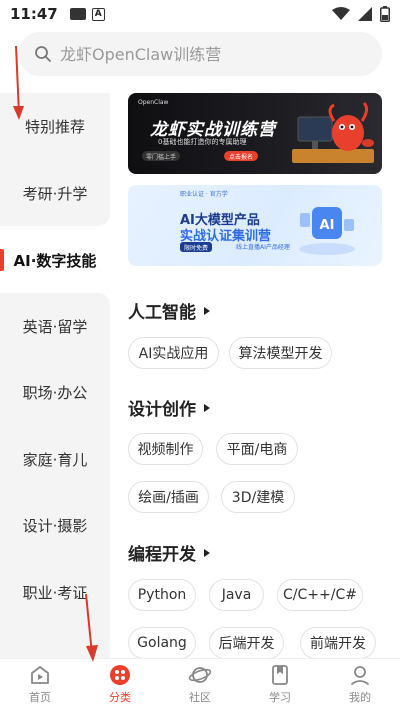 The image size is (400, 710). Describe the element at coordinates (196, 247) in the screenshot. I see `banner-tag: 限时免费` at that location.